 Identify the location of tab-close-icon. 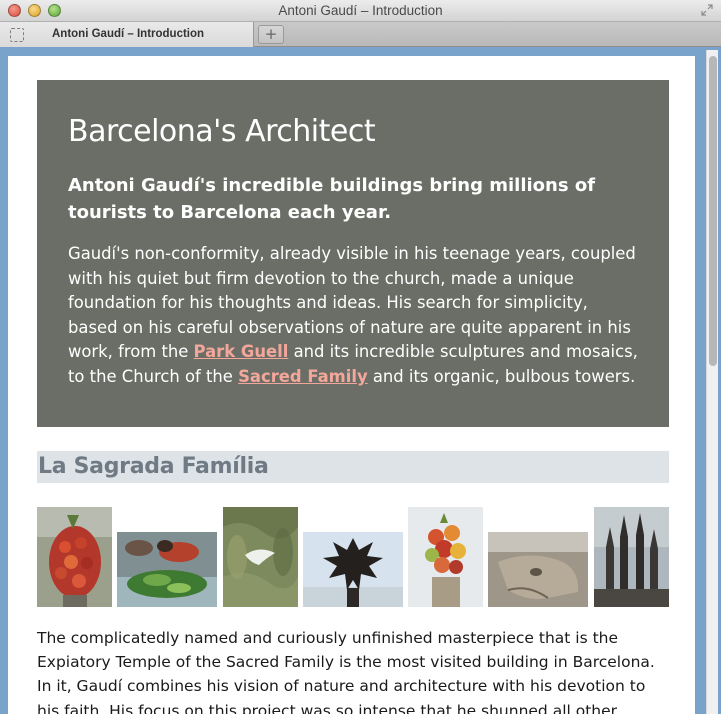
(17, 35).